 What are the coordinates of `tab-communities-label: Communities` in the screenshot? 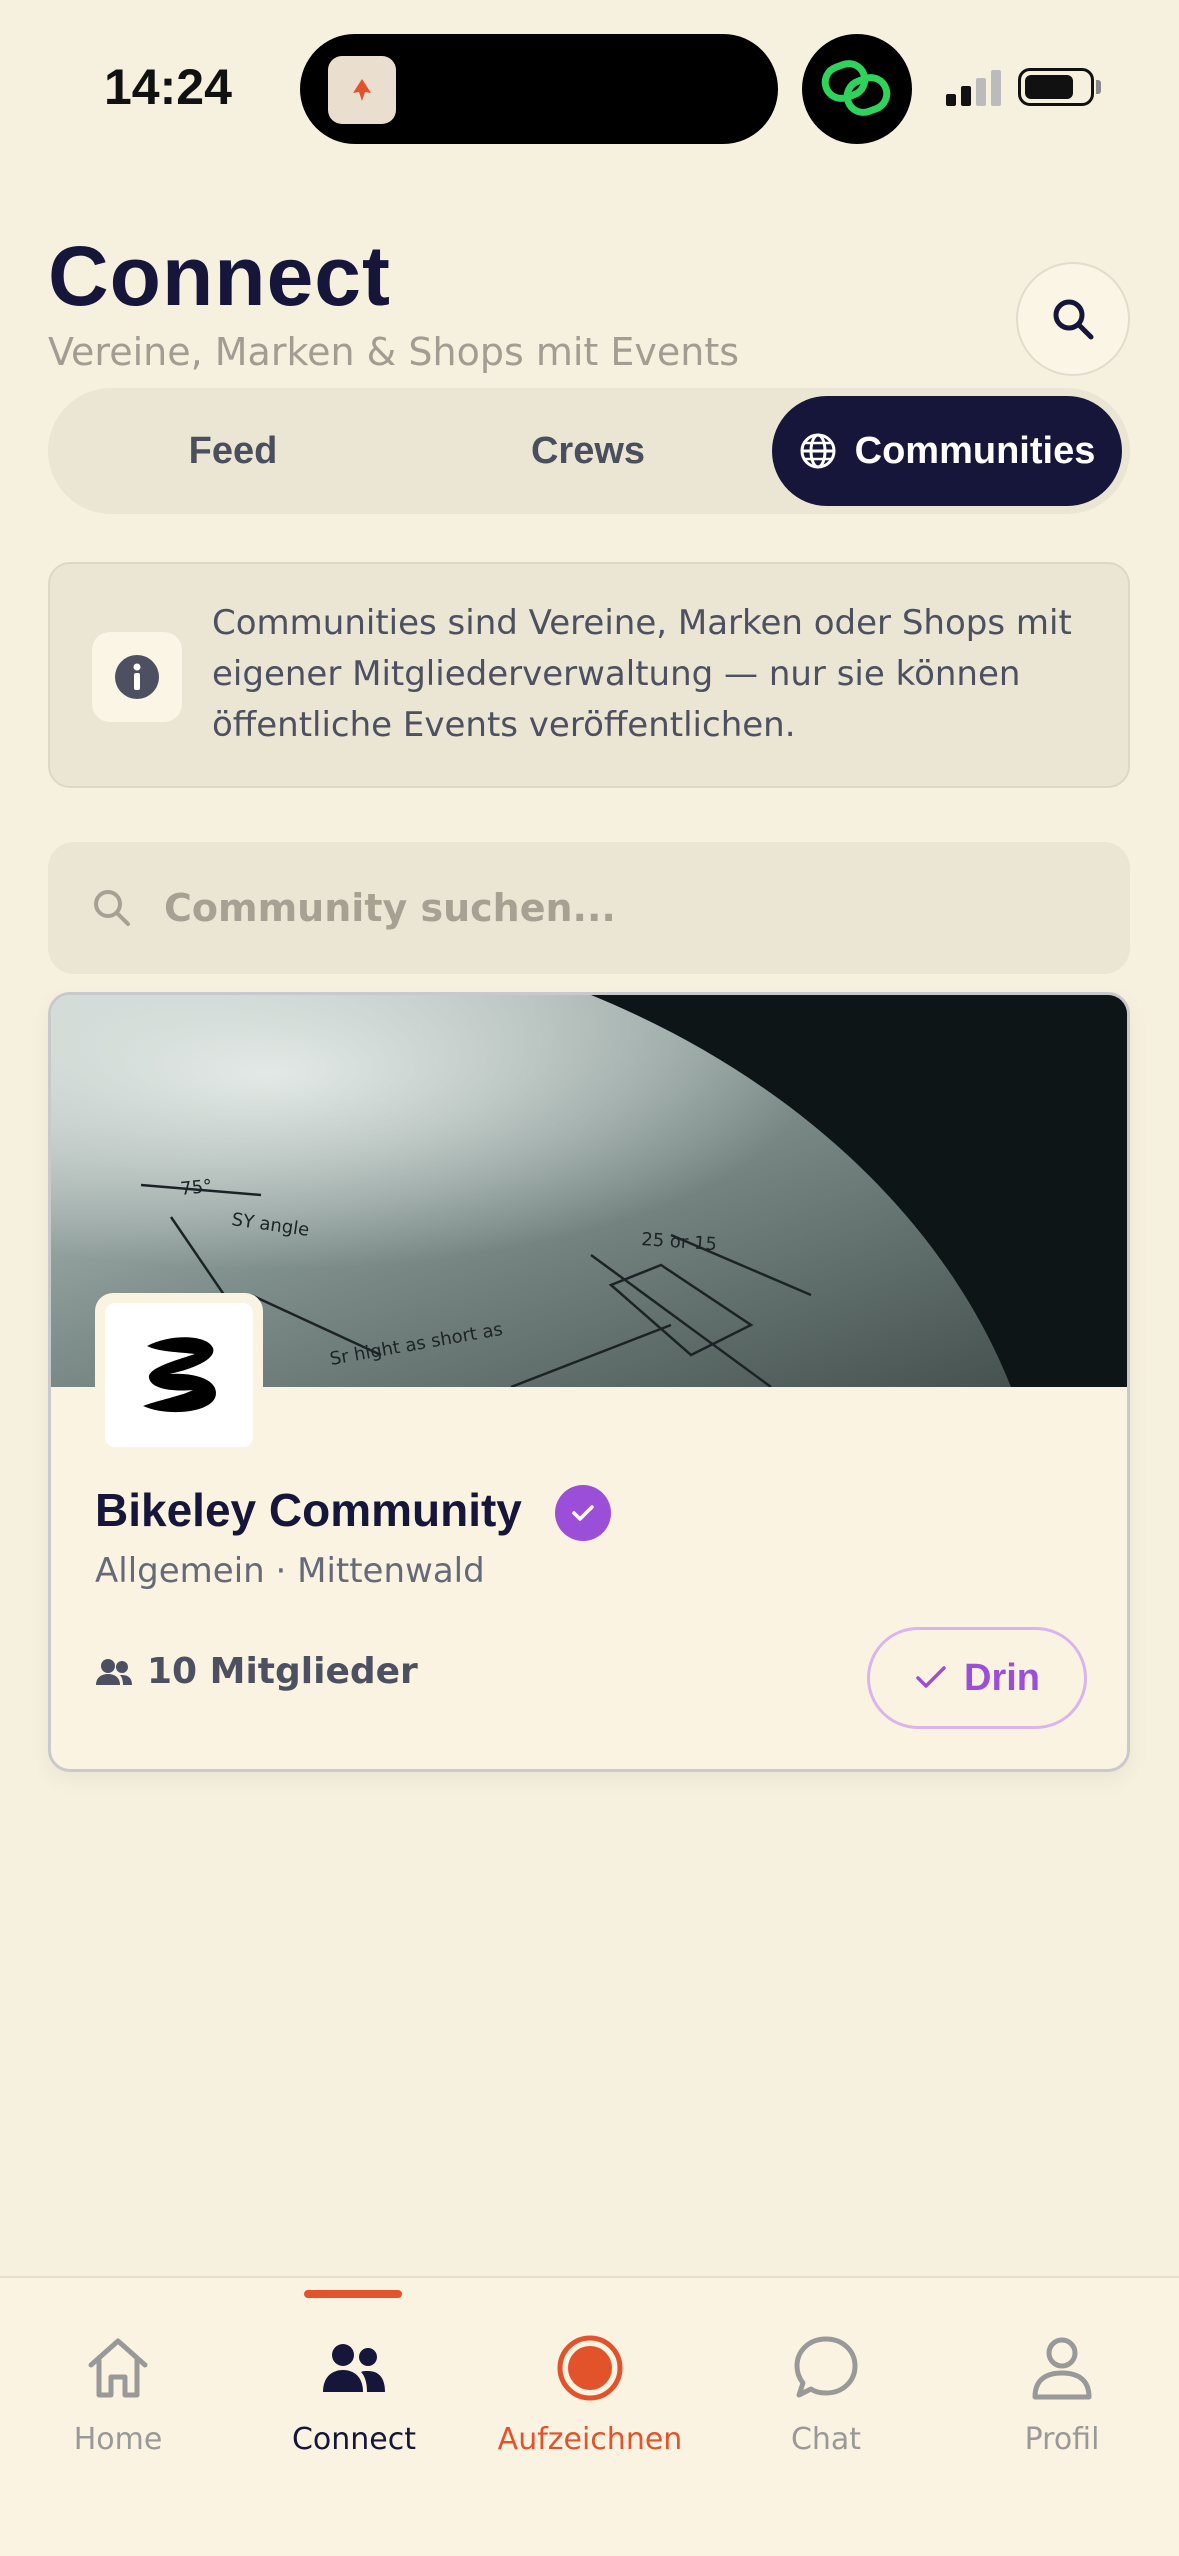 It's located at (975, 450).